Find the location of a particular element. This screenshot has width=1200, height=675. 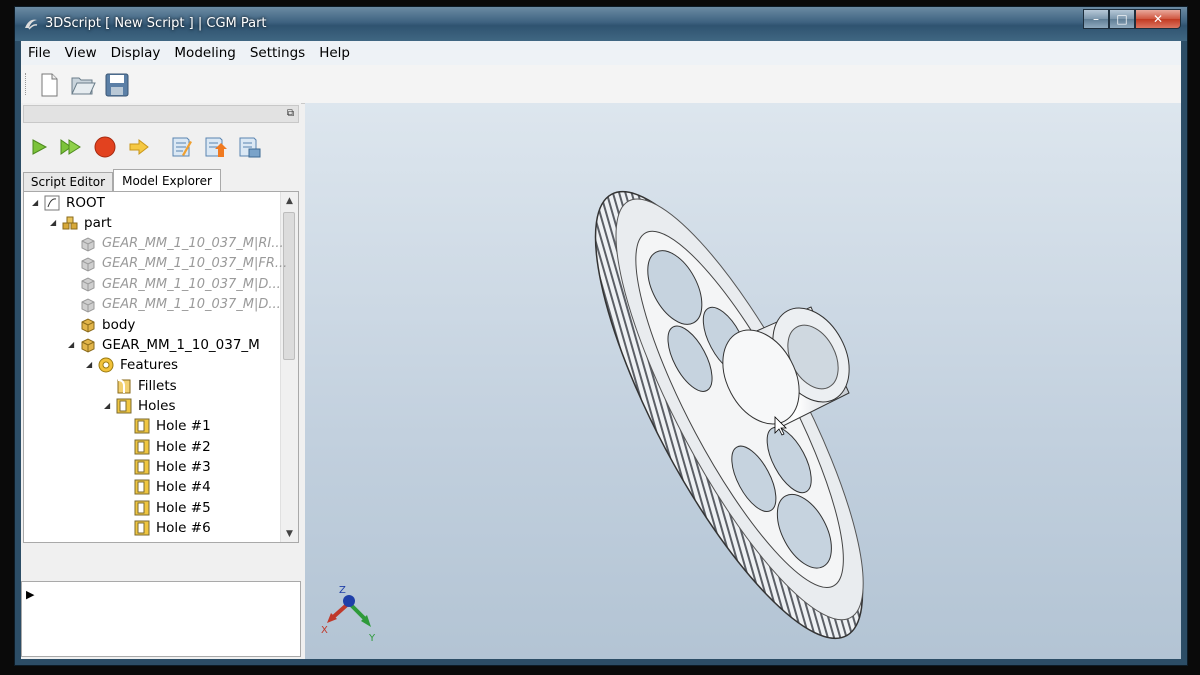

menu-help: Help is located at coordinates (334, 53).